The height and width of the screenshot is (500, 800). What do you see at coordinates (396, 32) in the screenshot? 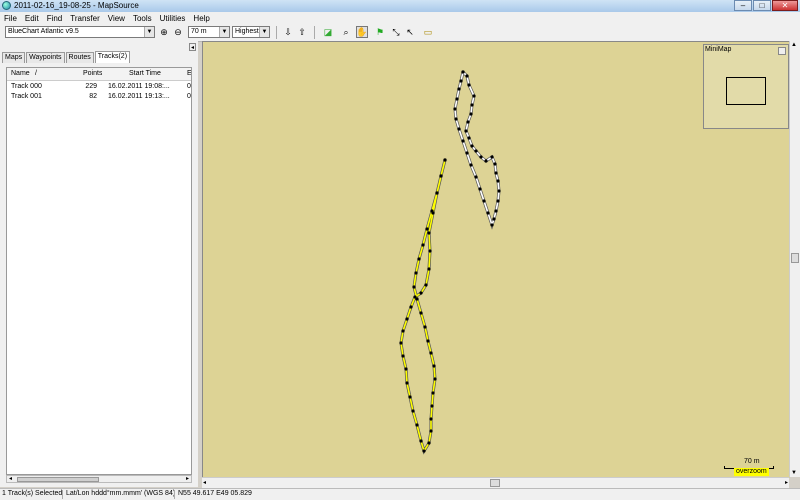
I see `route-tool-icon: ⤡` at bounding box center [396, 32].